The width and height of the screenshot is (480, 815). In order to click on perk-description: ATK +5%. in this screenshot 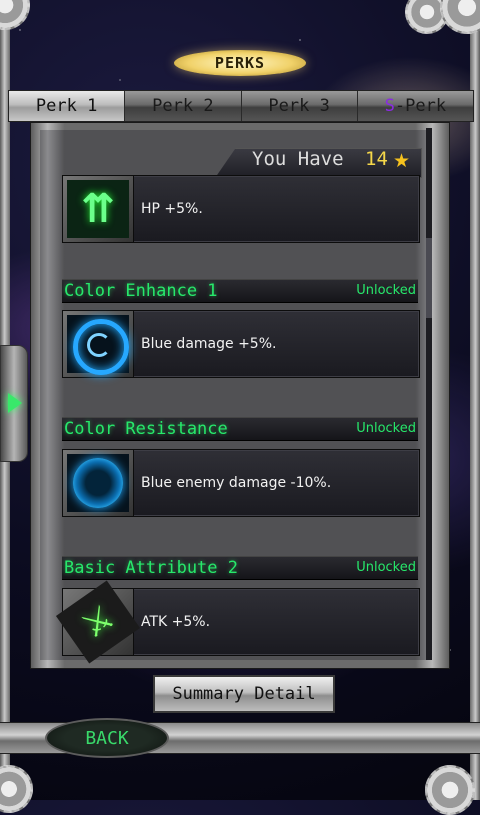, I will do `click(176, 622)`.